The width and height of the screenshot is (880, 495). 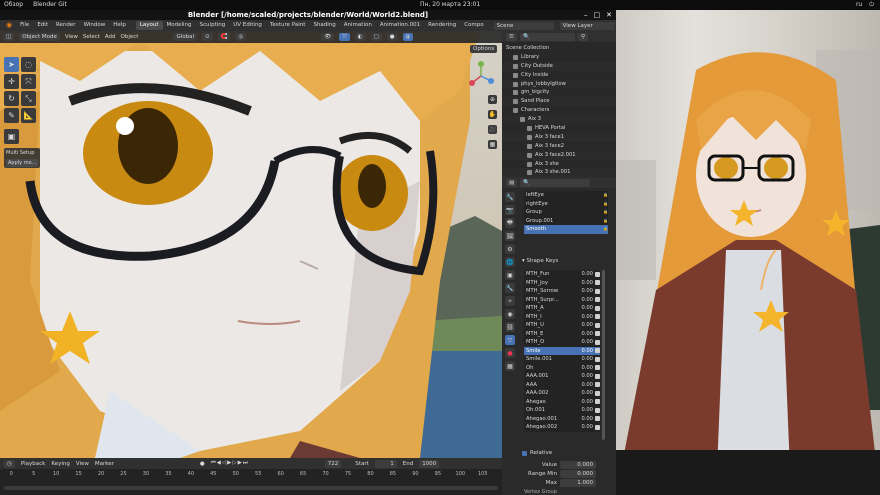 What do you see at coordinates (578, 473) in the screenshot?
I see `range-min-field: 0.000` at bounding box center [578, 473].